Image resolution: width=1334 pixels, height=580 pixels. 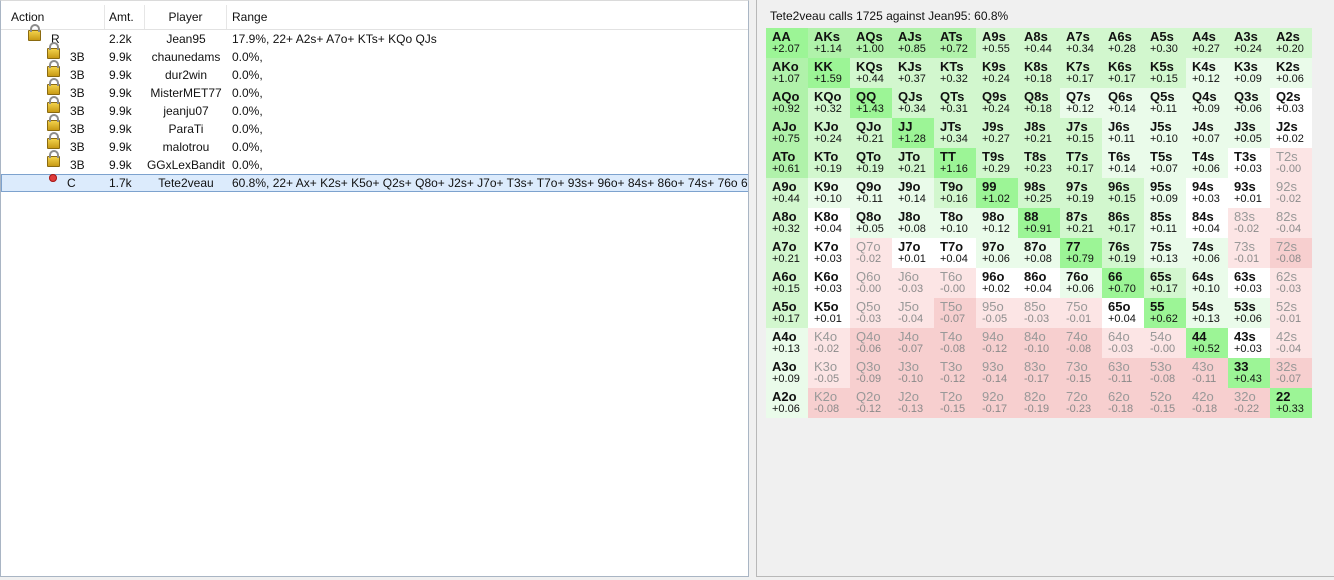 I want to click on hand-cell: 74s +0.06, so click(x=1207, y=253).